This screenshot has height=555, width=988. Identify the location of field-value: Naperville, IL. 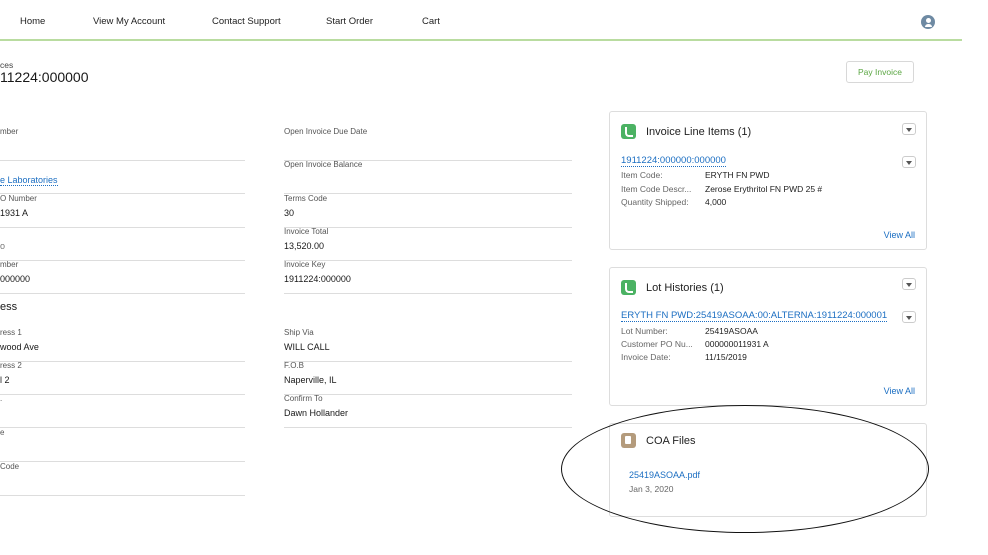
(310, 380).